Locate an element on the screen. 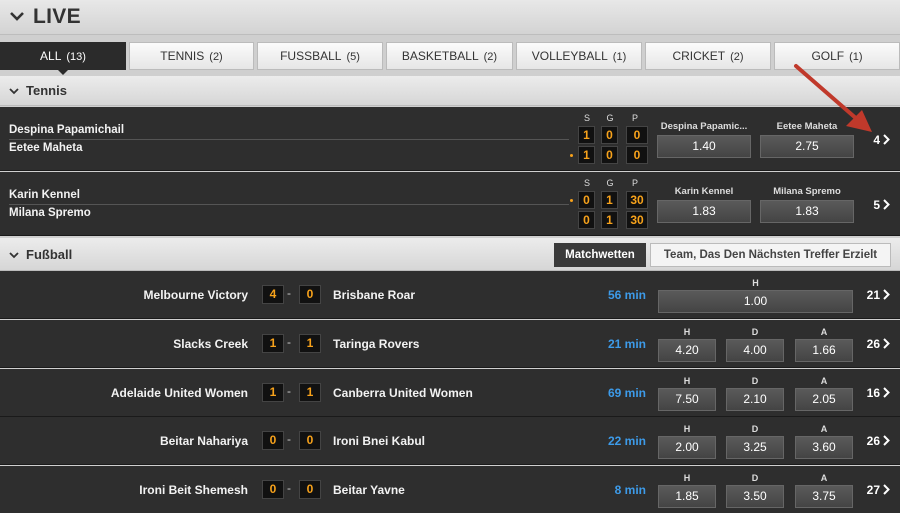  score-cell: 0 is located at coordinates (586, 200).